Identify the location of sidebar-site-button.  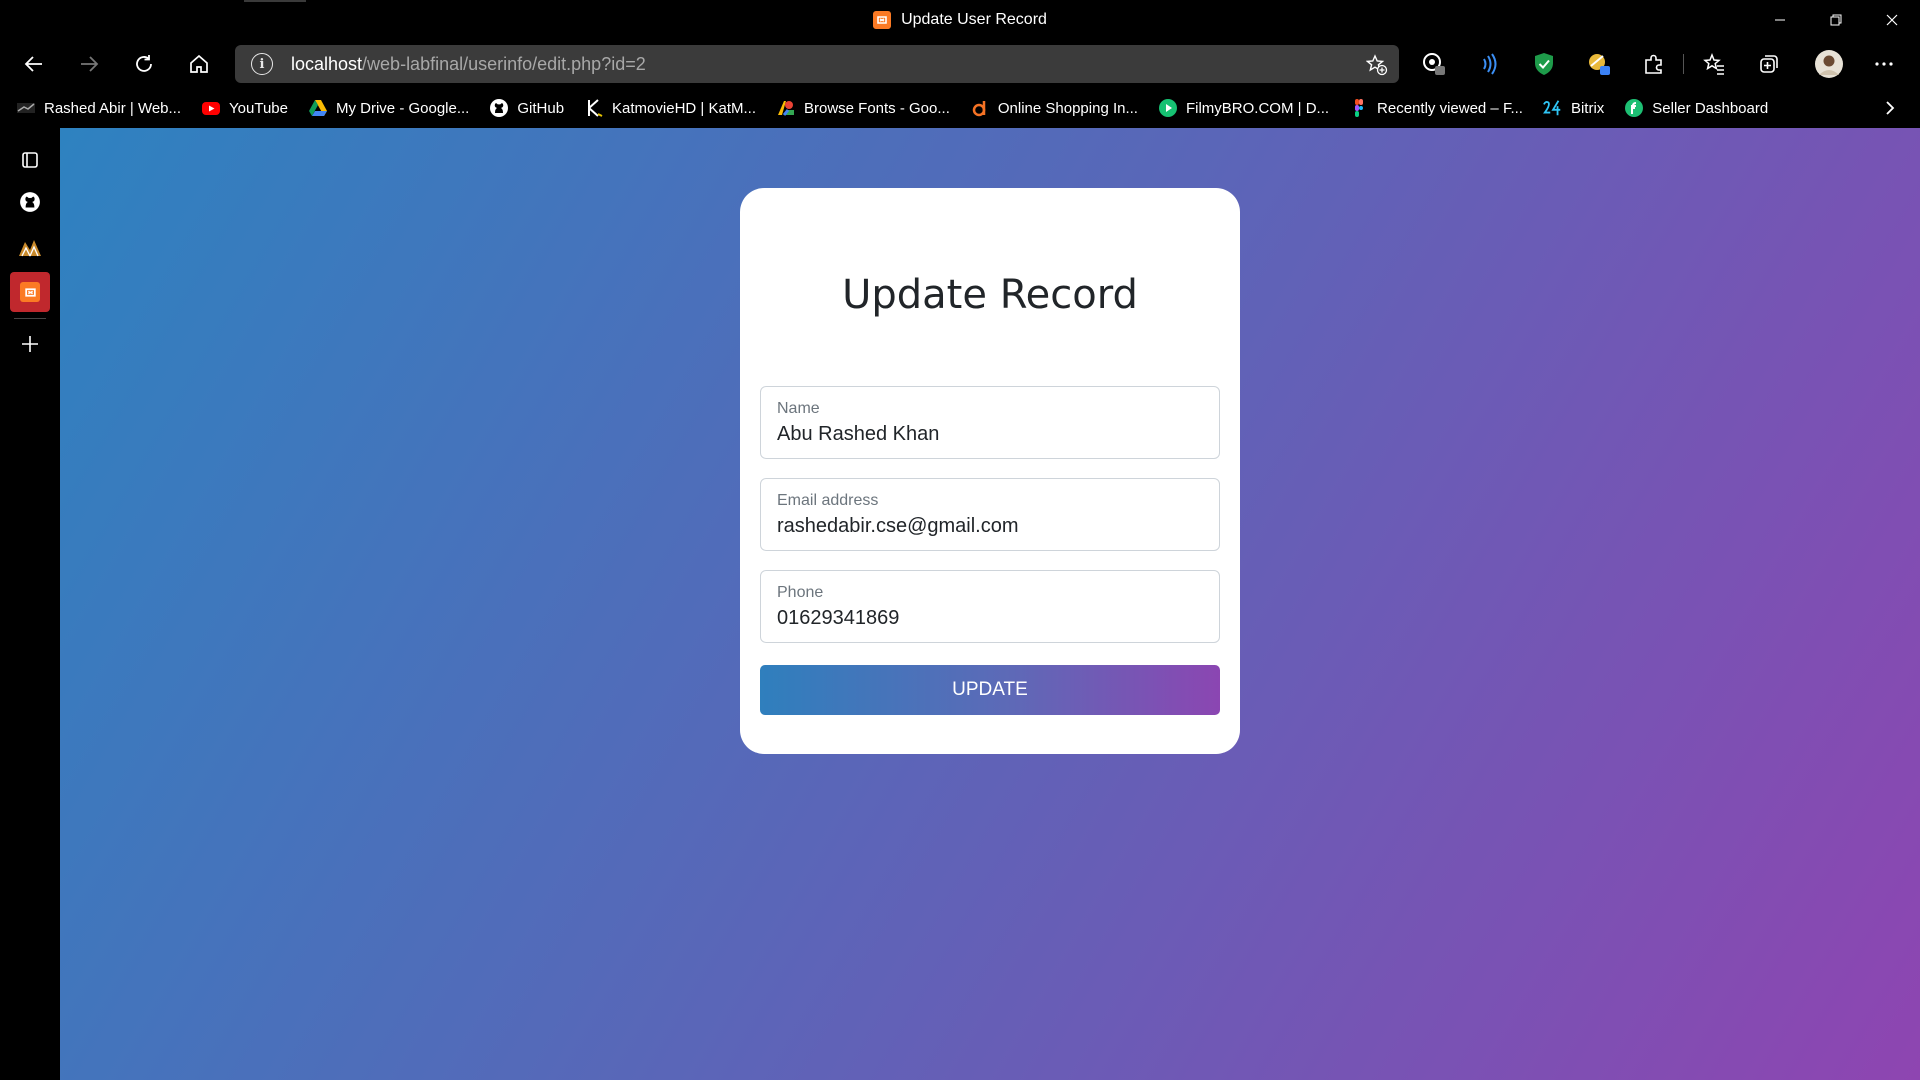
(30, 247).